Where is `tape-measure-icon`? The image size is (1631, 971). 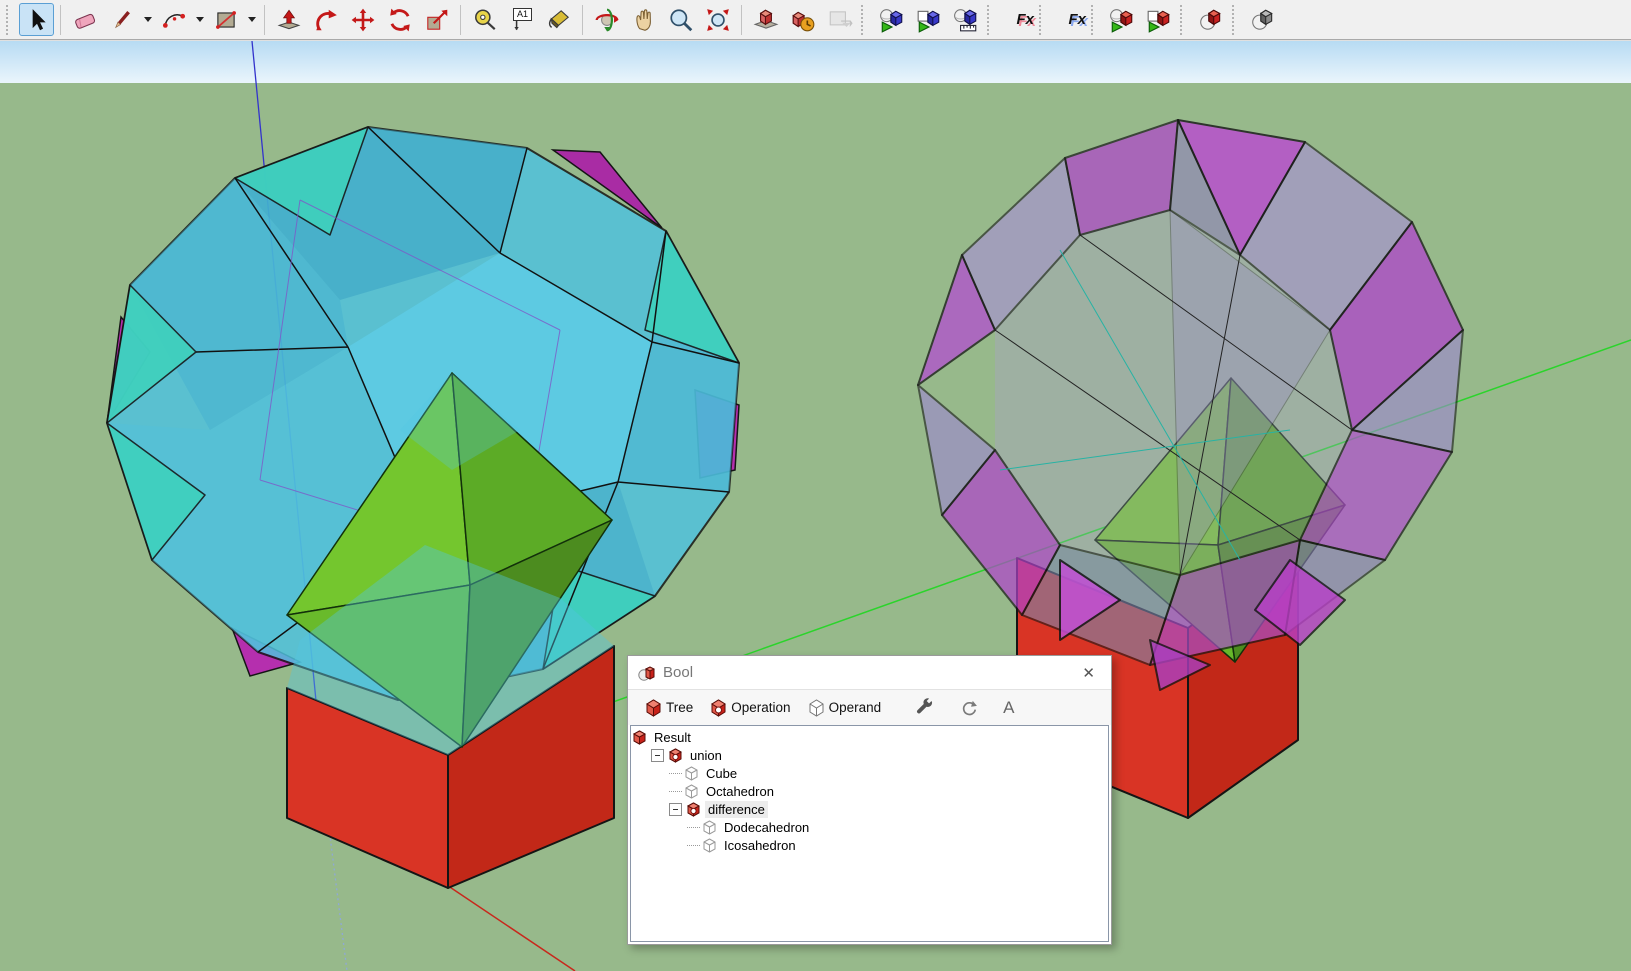
tape-measure-icon is located at coordinates (484, 19).